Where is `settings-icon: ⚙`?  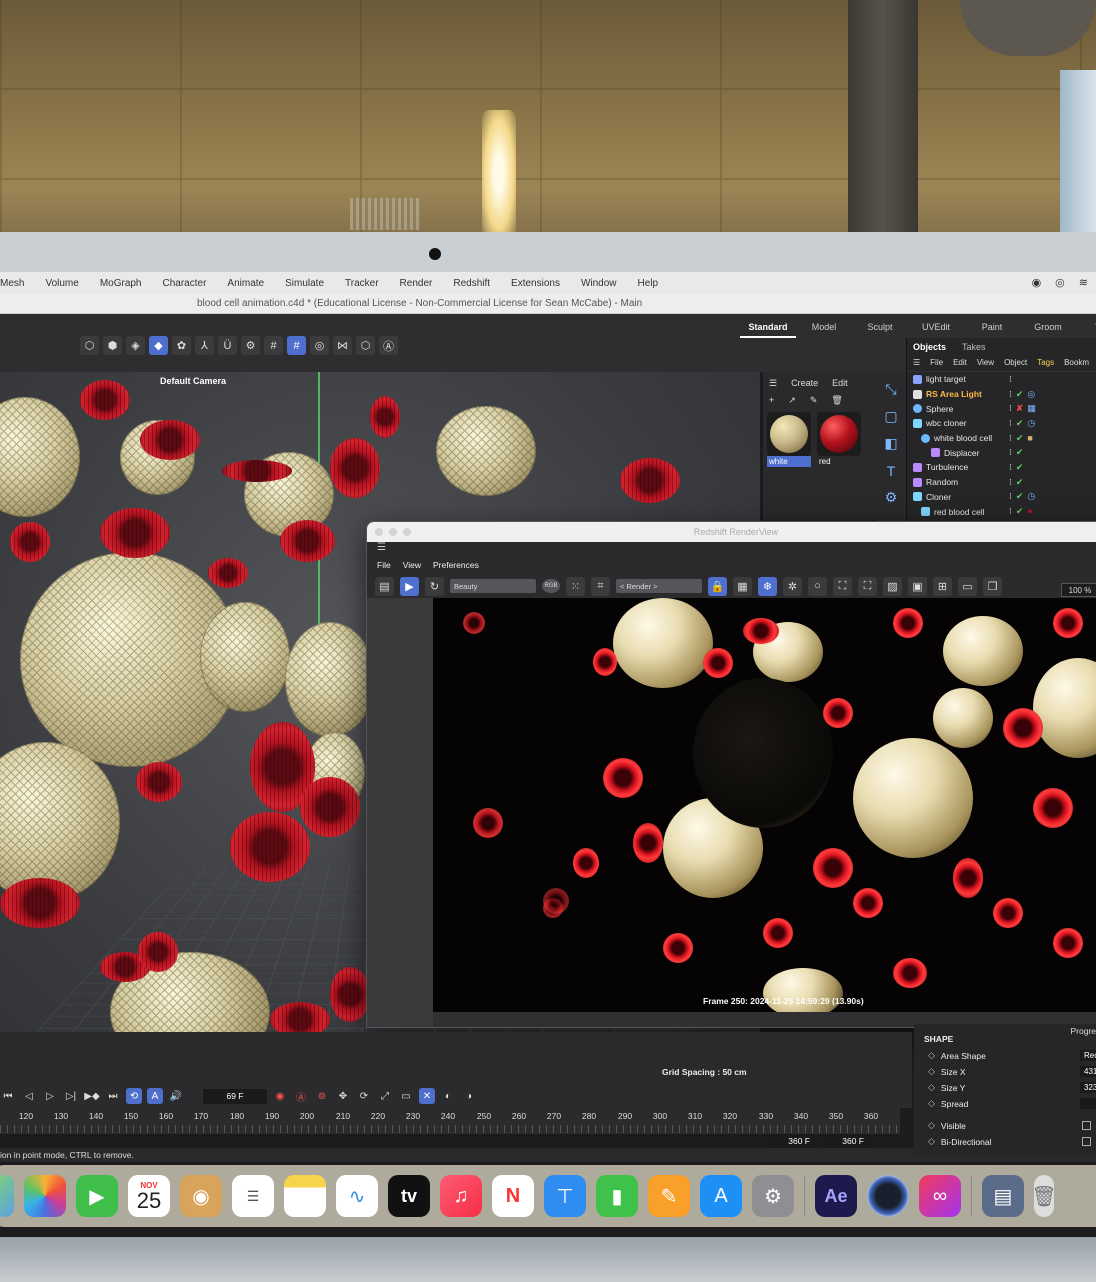
settings-icon: ⚙ is located at coordinates (250, 345).